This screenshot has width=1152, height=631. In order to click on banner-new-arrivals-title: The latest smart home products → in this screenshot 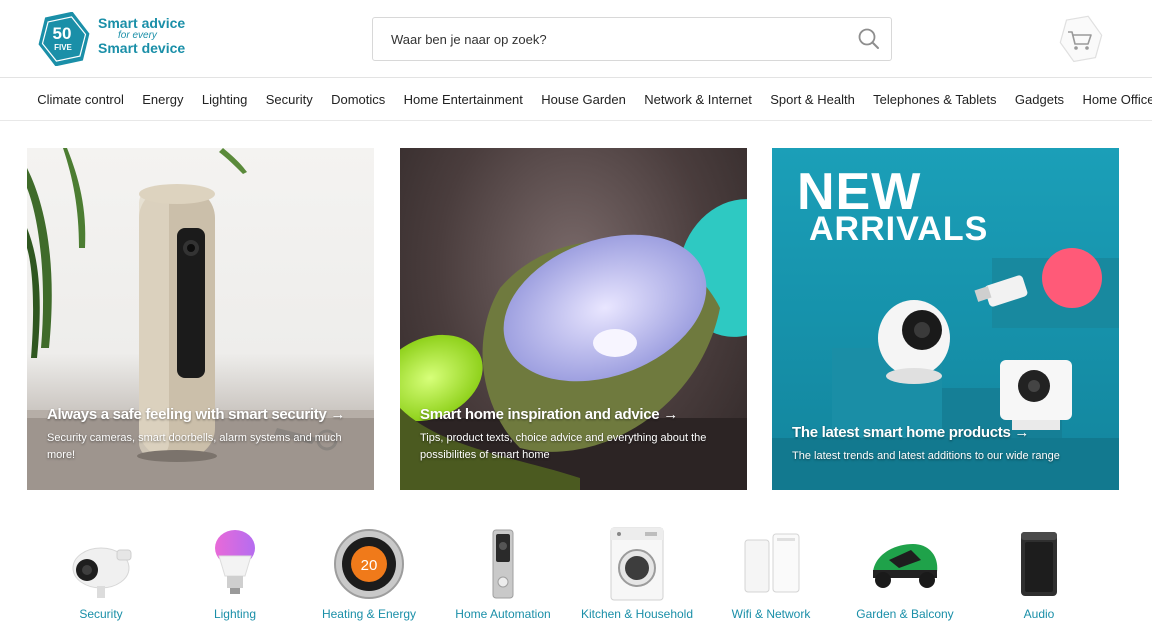, I will do `click(911, 432)`.